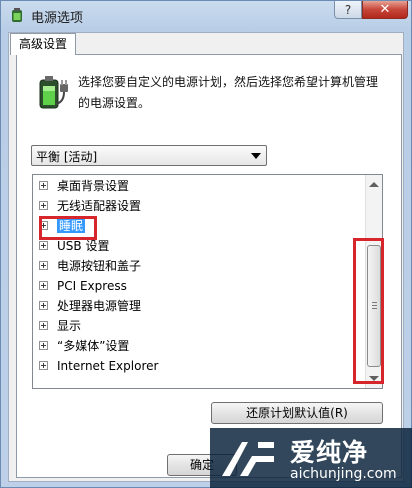 This screenshot has width=412, height=488. What do you see at coordinates (374, 184) in the screenshot?
I see `scroll-up-arrow-icon` at bounding box center [374, 184].